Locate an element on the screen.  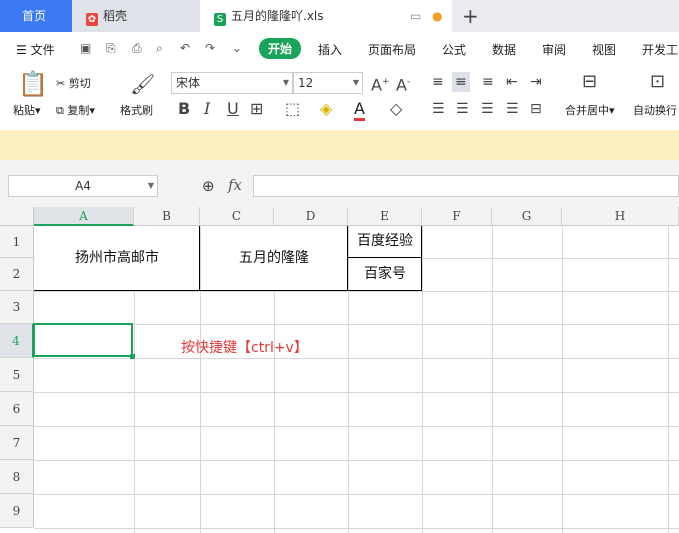
copy-label: 复制 is located at coordinates (78, 110).